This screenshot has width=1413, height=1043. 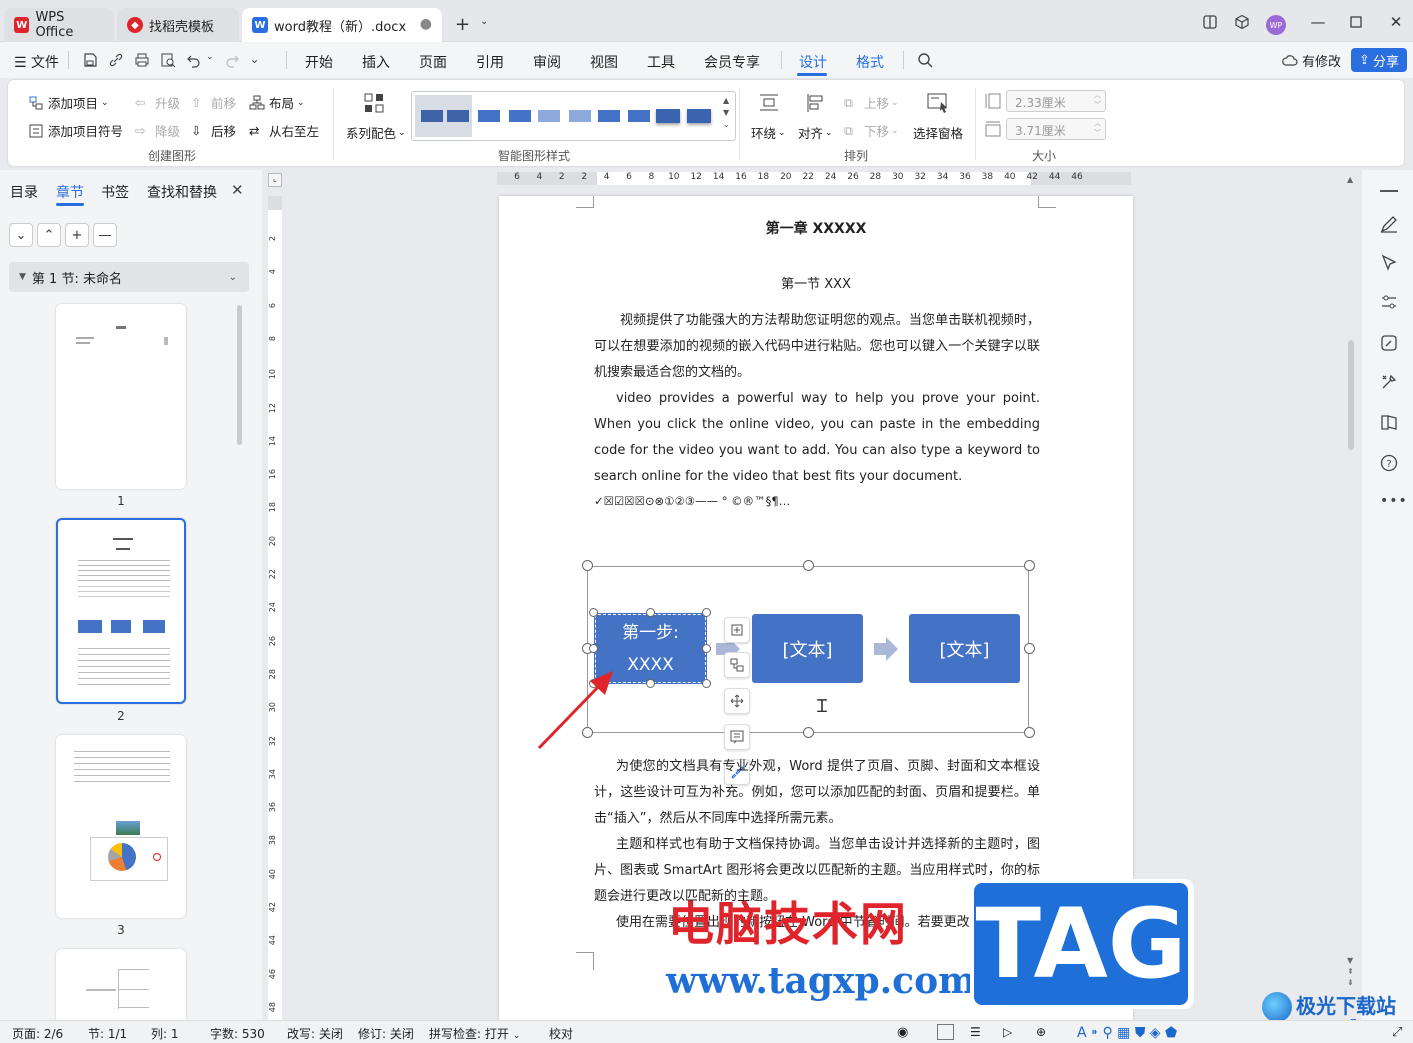 What do you see at coordinates (1242, 22) in the screenshot?
I see `cube-icon` at bounding box center [1242, 22].